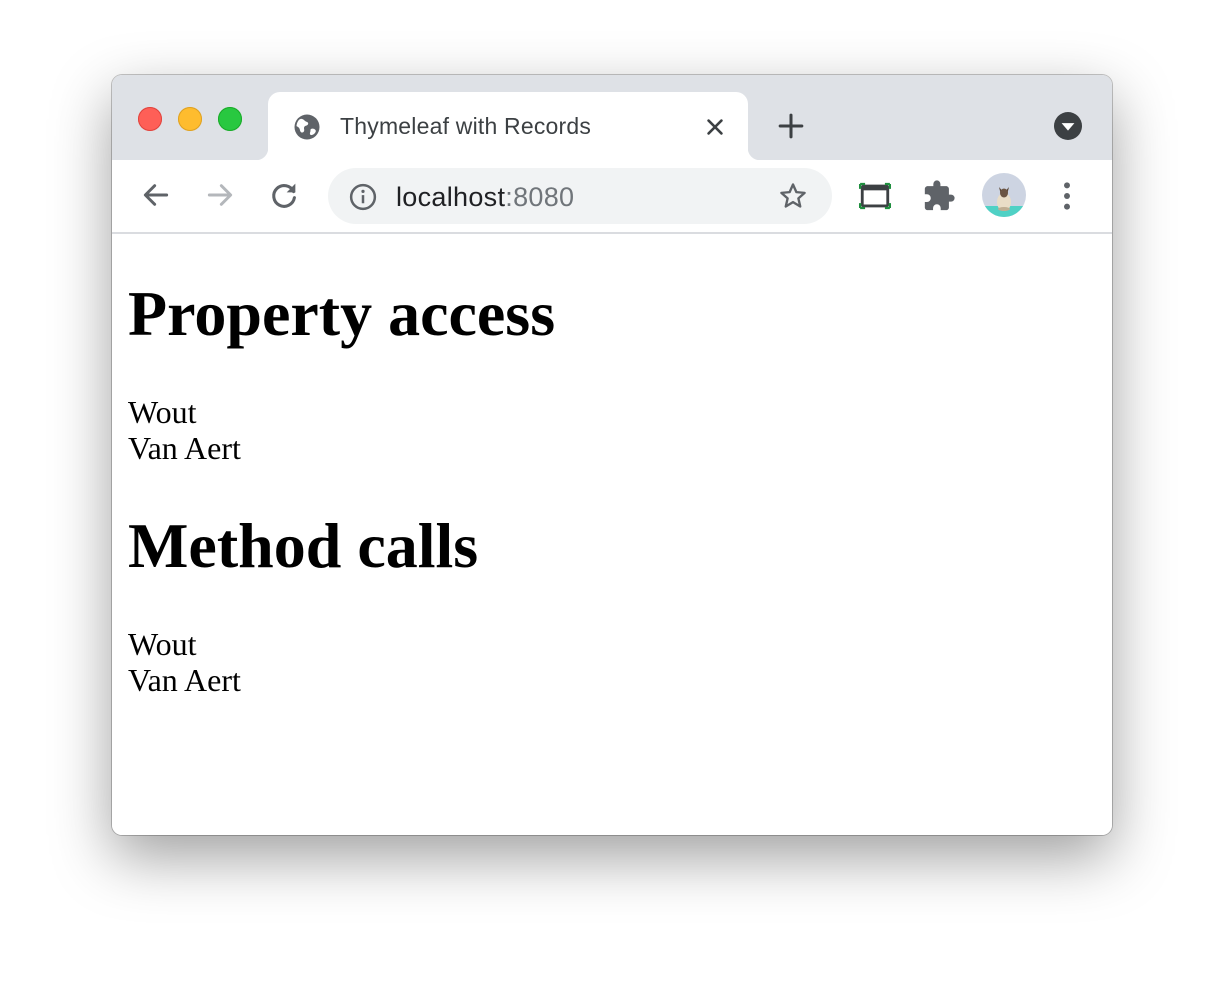 The height and width of the screenshot is (984, 1224). I want to click on cast-icon, so click(875, 196).